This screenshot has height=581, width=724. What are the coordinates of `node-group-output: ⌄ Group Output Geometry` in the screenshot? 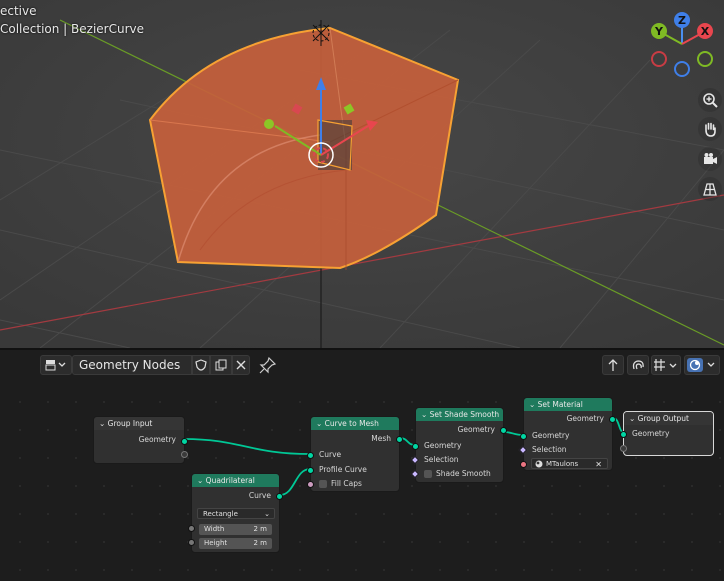 It's located at (667, 433).